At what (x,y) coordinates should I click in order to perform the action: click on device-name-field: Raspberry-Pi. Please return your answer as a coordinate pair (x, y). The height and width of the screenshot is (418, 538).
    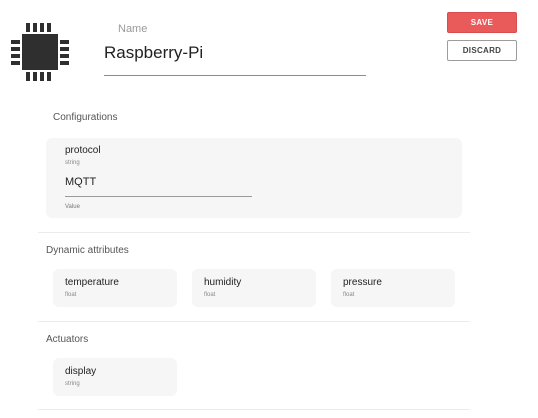
    Looking at the image, I should click on (153, 53).